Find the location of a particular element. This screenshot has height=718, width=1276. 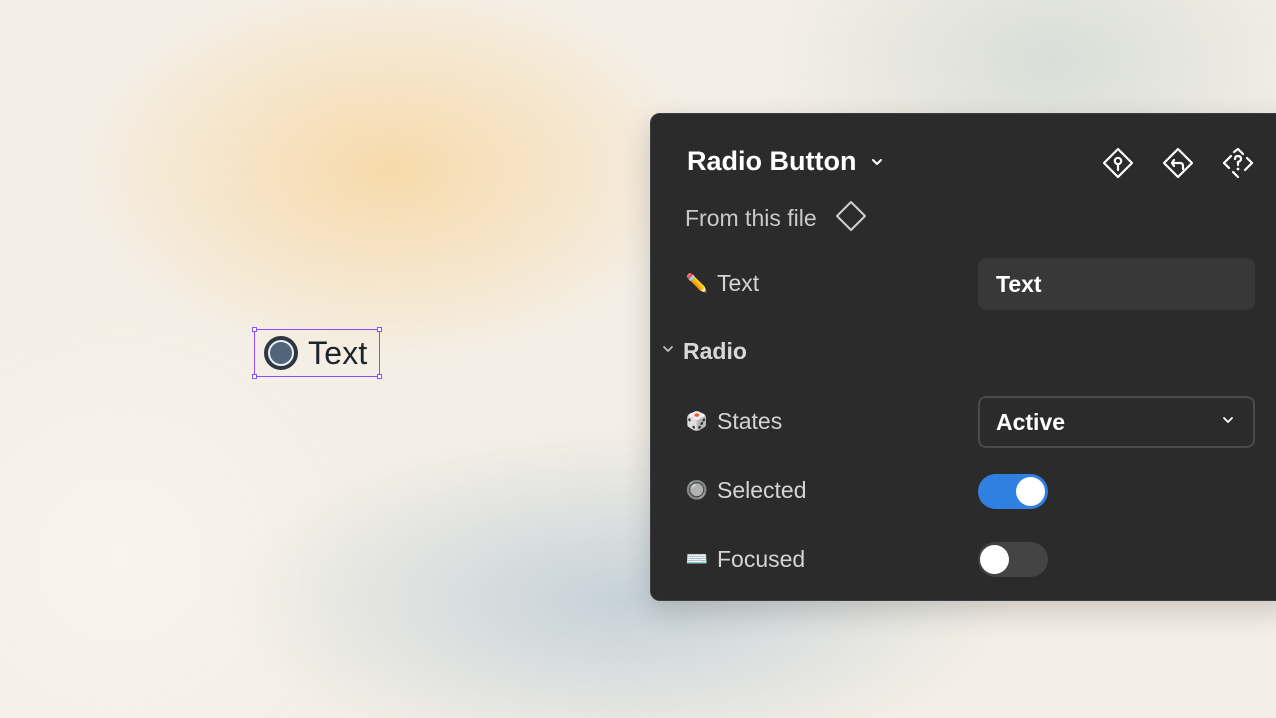

reset-instance-icon is located at coordinates (1178, 163).